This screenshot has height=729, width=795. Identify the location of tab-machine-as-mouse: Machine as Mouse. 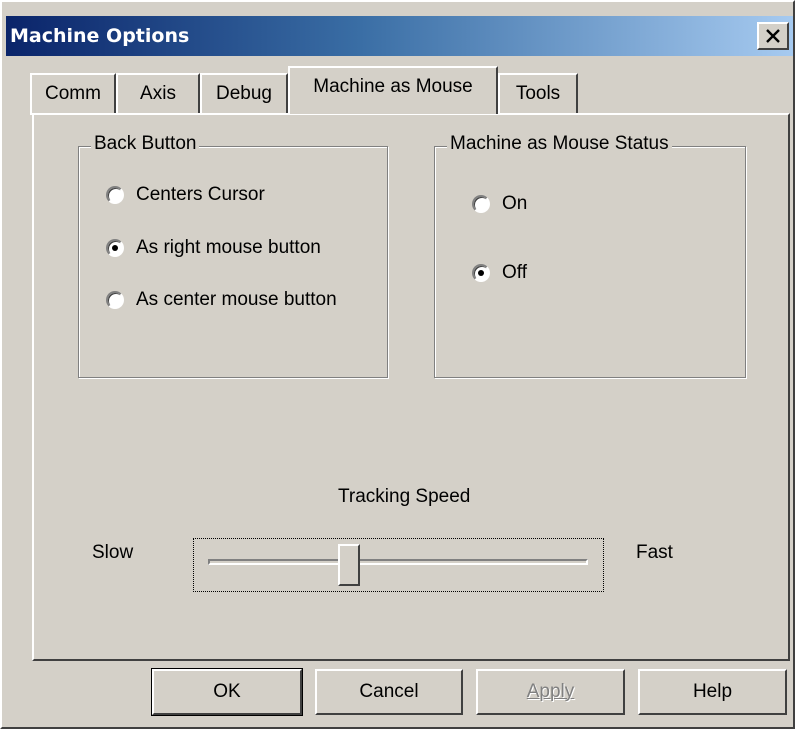
(393, 90).